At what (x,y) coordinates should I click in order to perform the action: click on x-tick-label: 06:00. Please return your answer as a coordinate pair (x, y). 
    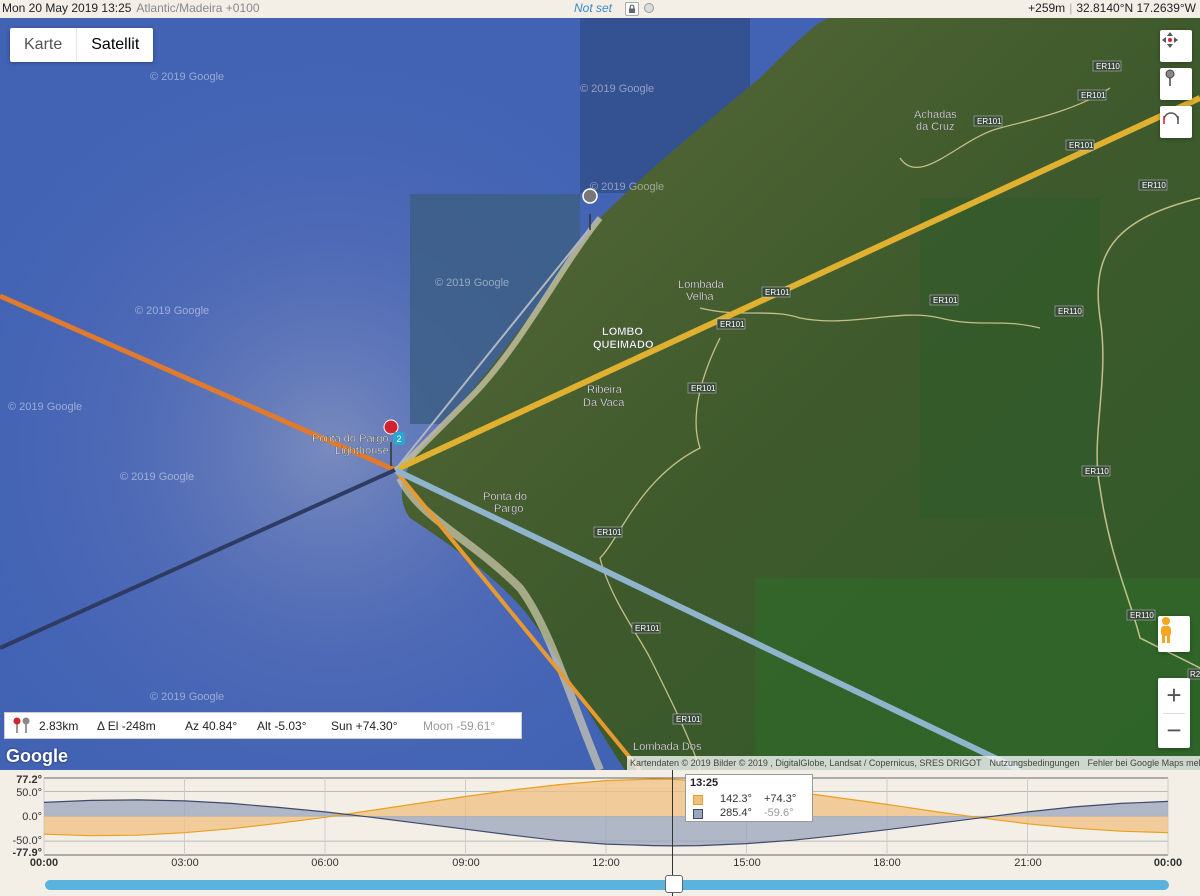
    Looking at the image, I should click on (325, 863).